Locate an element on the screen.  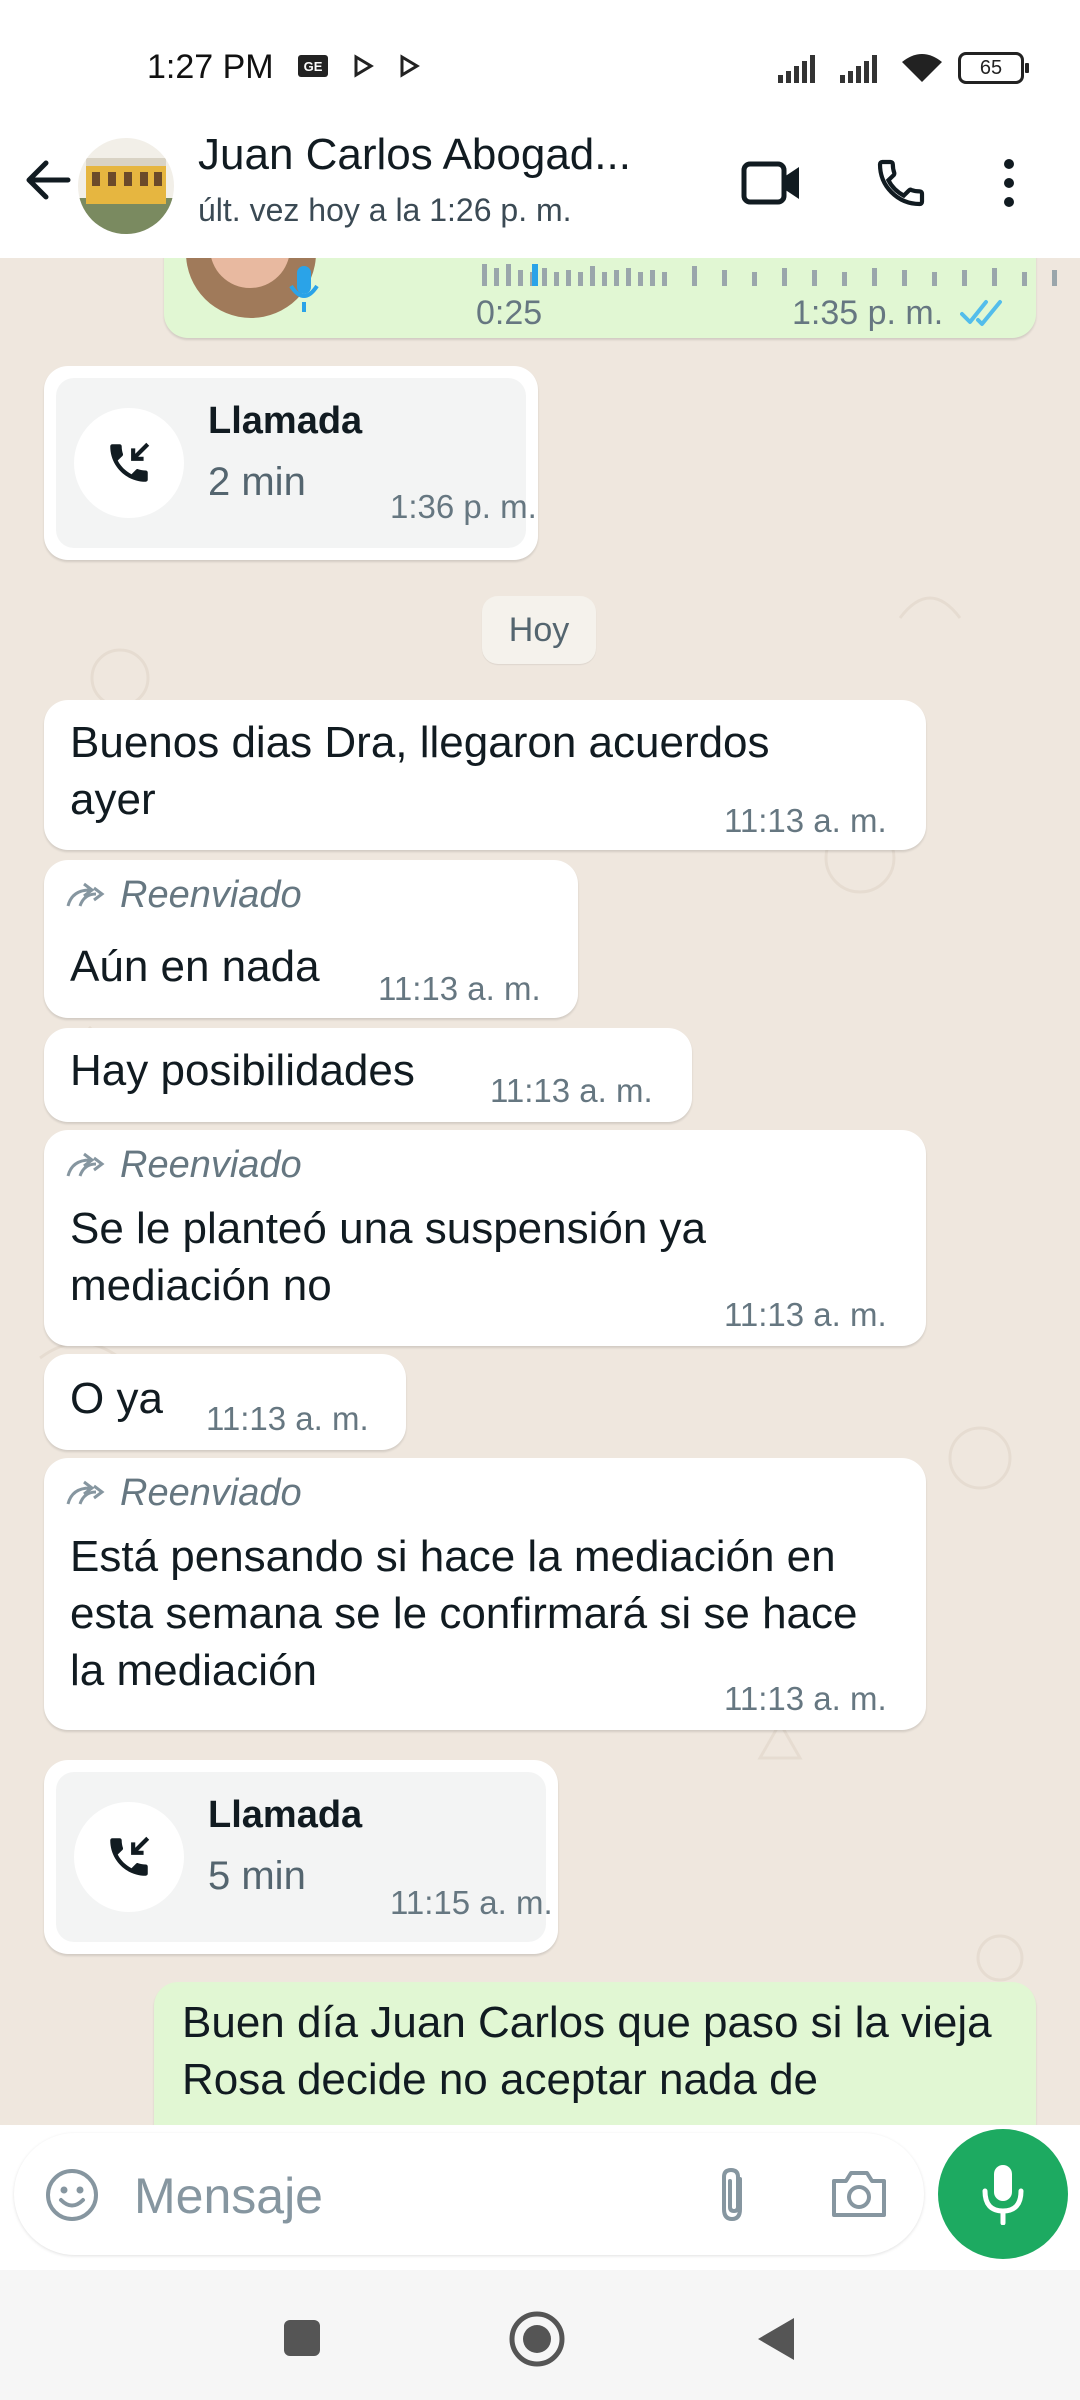
back-arrow-icon is located at coordinates (48, 180).